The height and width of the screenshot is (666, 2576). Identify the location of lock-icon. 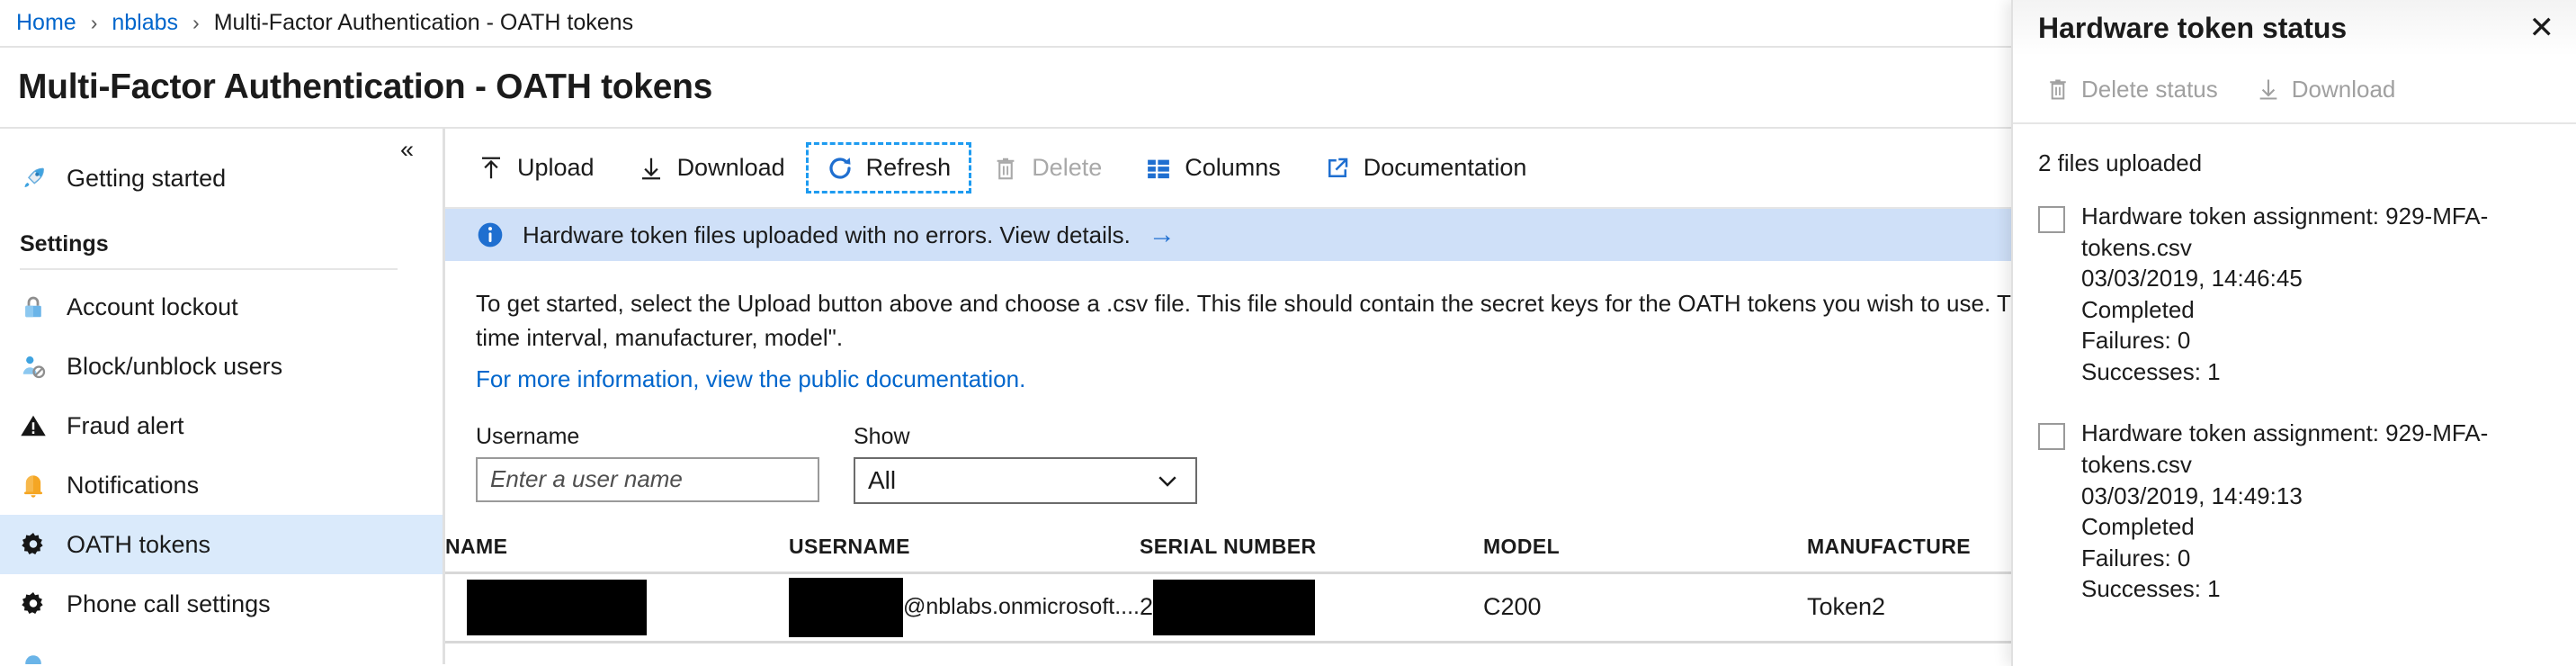
(43, 306).